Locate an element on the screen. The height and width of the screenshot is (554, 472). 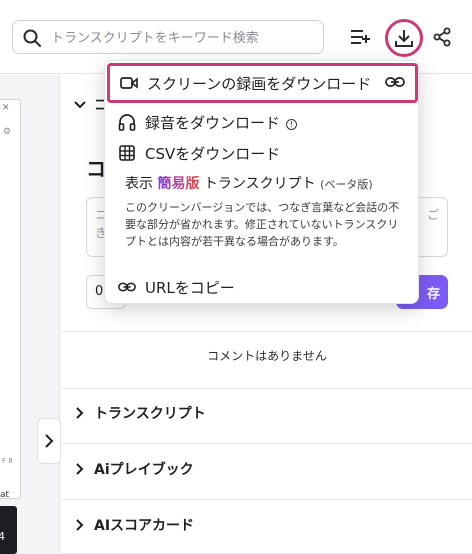
playlist-add-icon is located at coordinates (360, 37).